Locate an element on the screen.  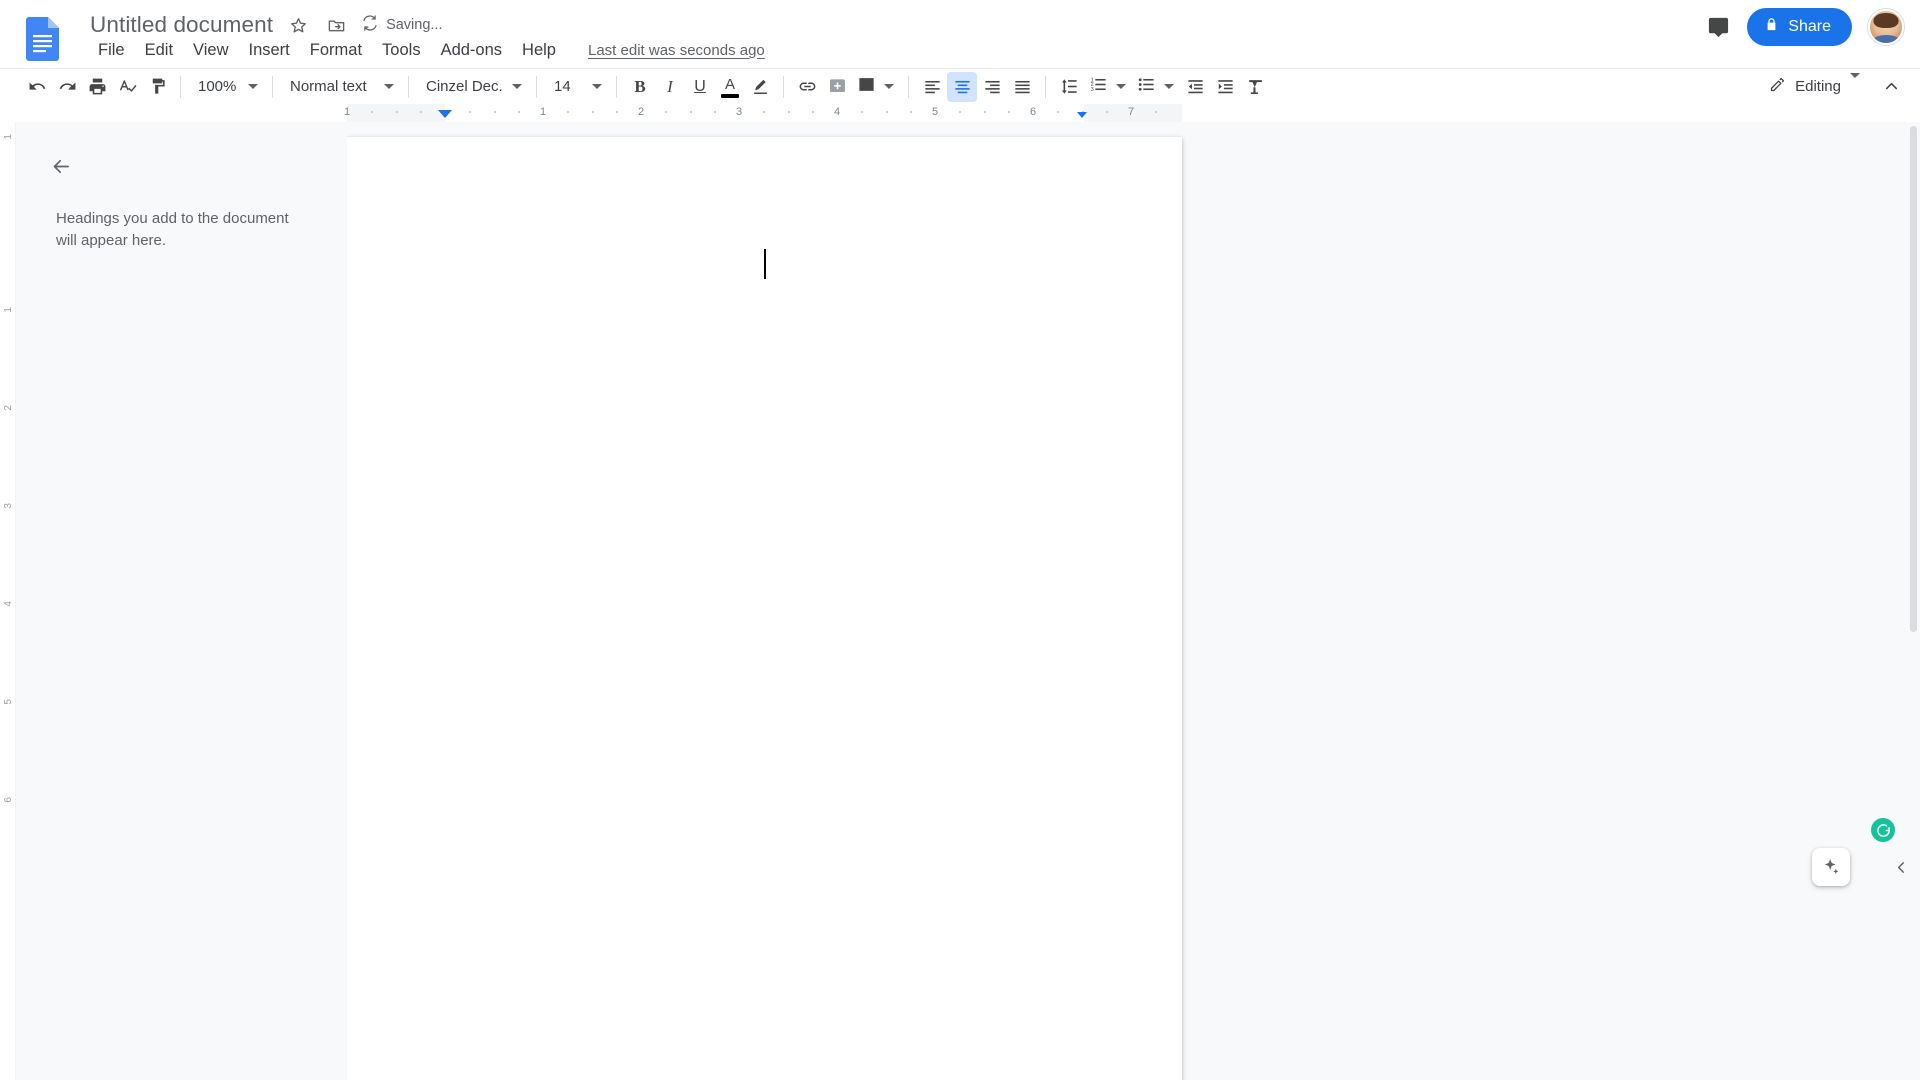
insert-image-icon is located at coordinates (866, 87).